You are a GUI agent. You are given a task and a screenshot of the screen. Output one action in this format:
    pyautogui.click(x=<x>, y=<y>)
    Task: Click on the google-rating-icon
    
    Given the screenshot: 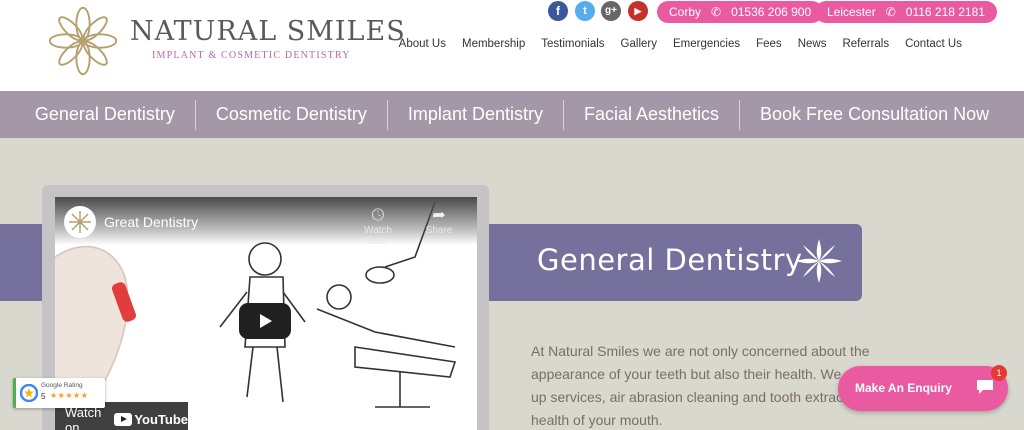 What is the action you would take?
    pyautogui.click(x=29, y=393)
    